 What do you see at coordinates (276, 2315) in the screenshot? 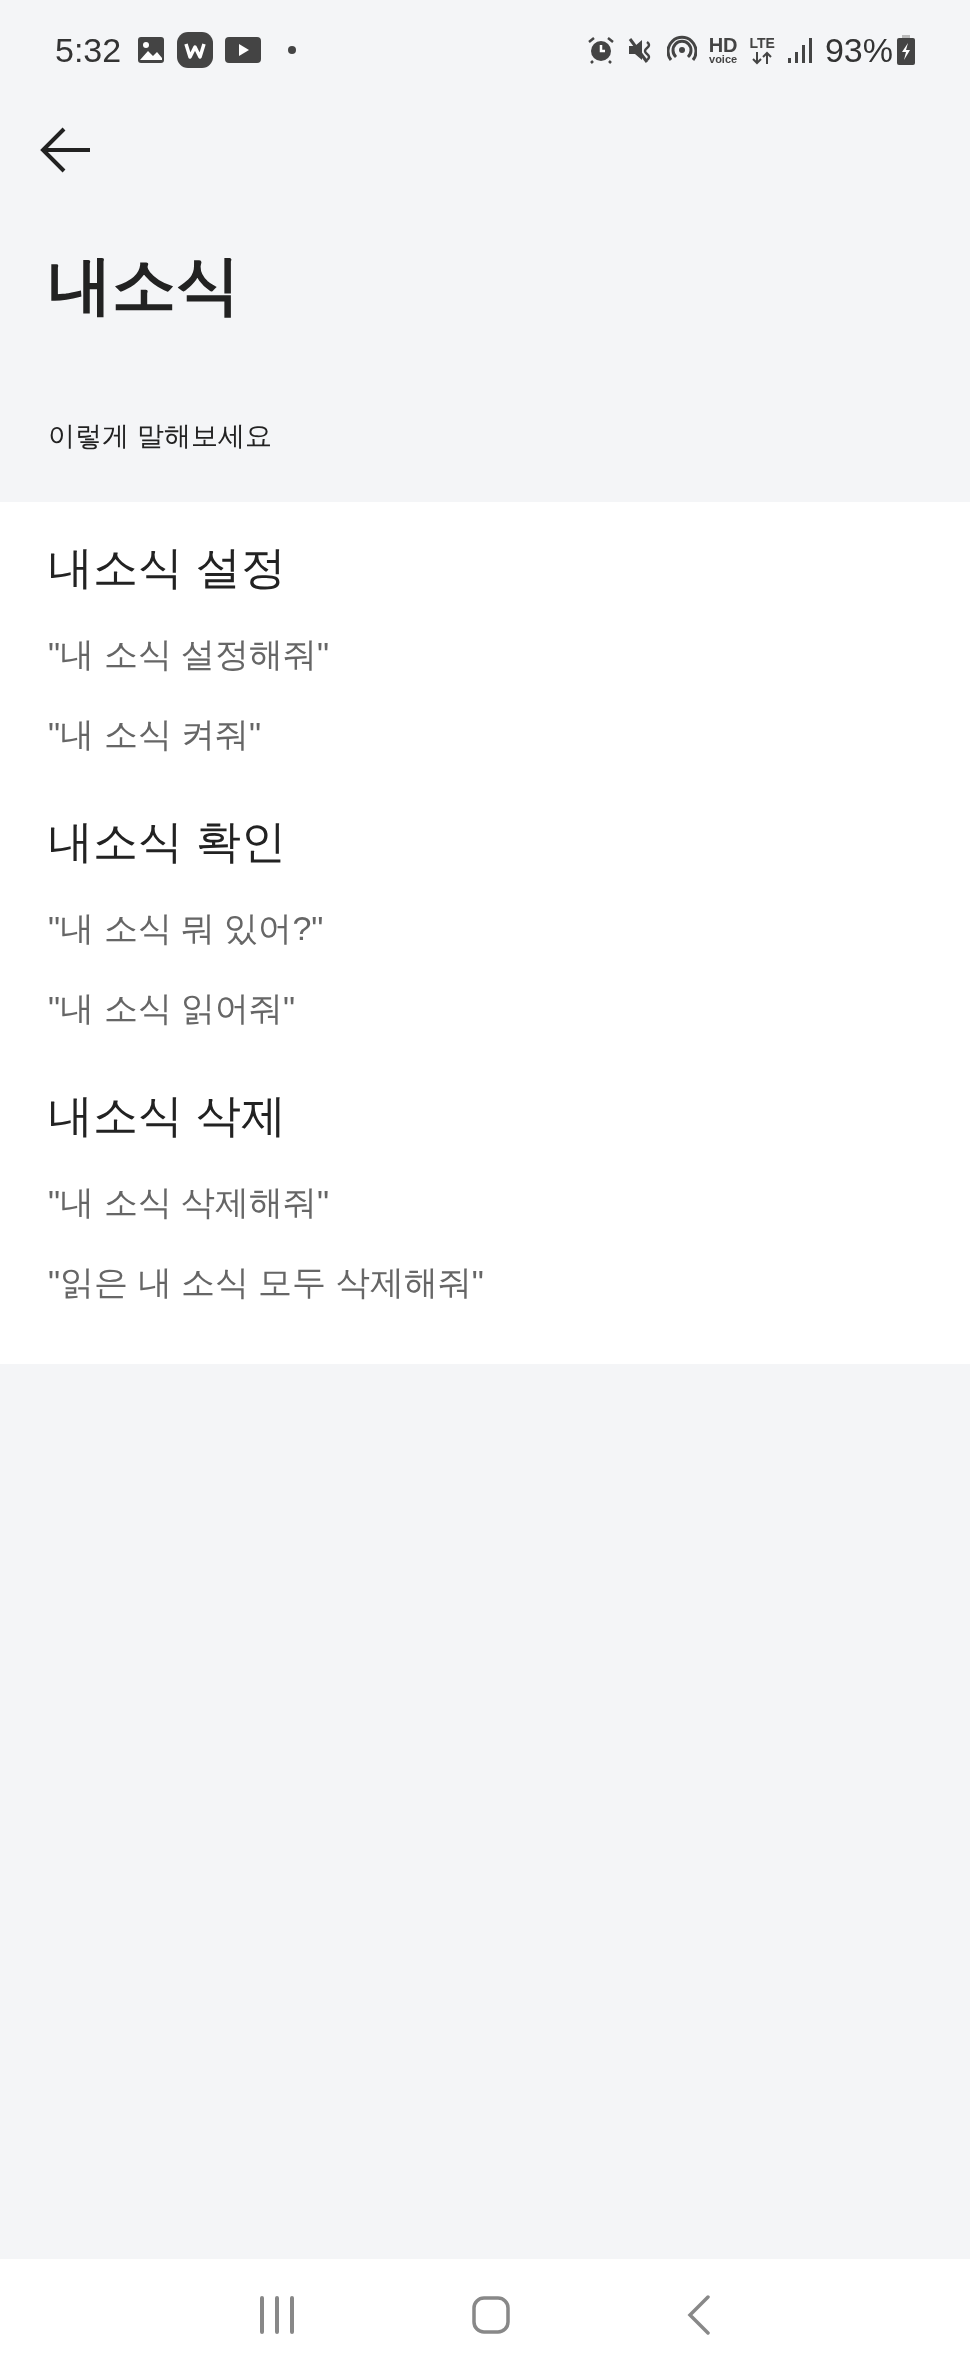
I see `recent-apps-icon` at bounding box center [276, 2315].